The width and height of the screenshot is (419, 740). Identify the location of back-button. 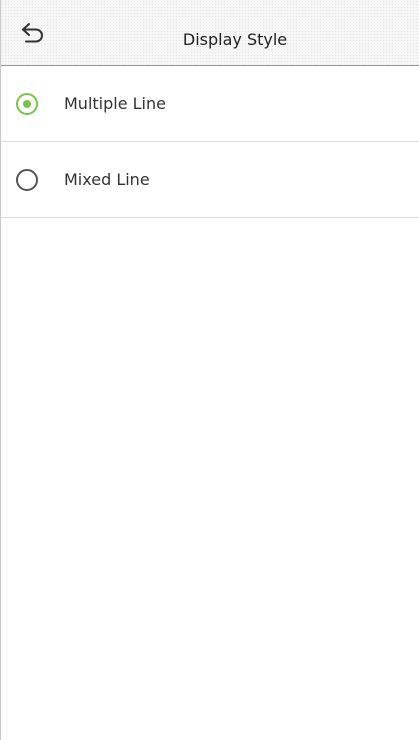
(35, 35).